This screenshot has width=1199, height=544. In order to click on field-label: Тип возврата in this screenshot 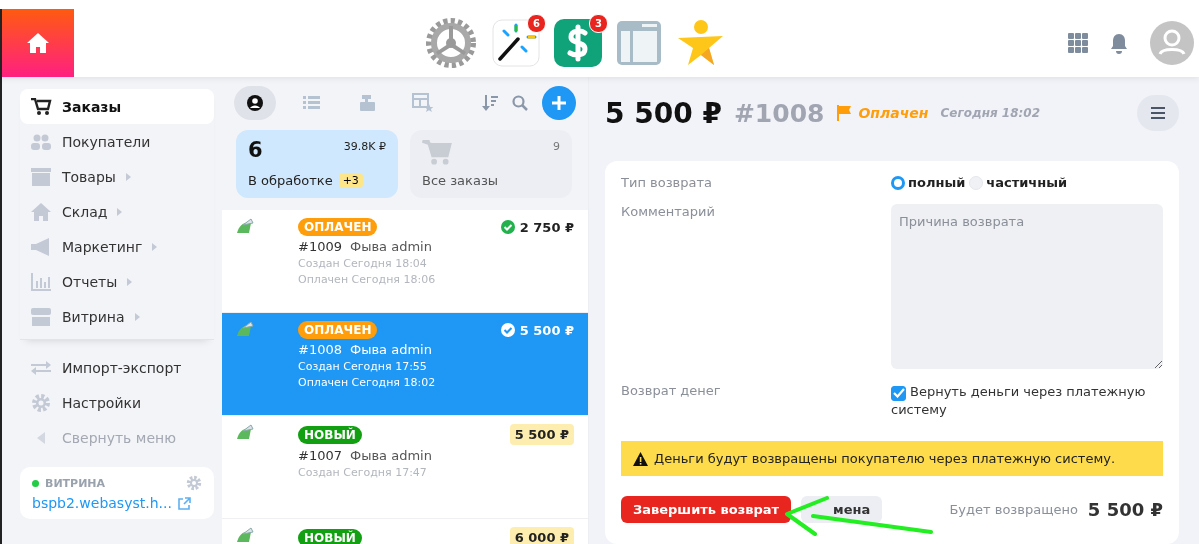, I will do `click(667, 182)`.